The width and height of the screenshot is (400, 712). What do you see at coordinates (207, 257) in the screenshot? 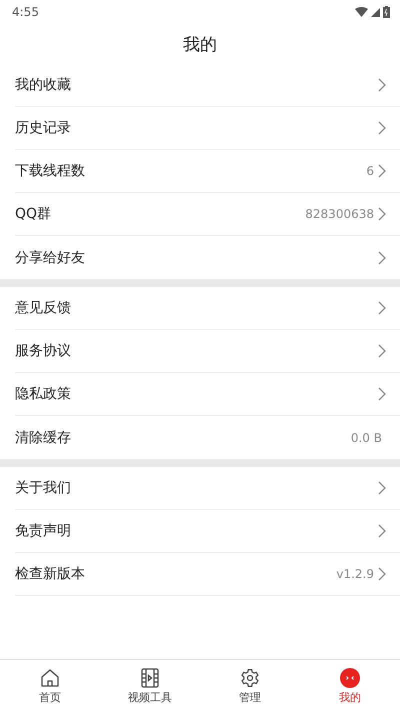
I see `menu-row: 分享给好友` at bounding box center [207, 257].